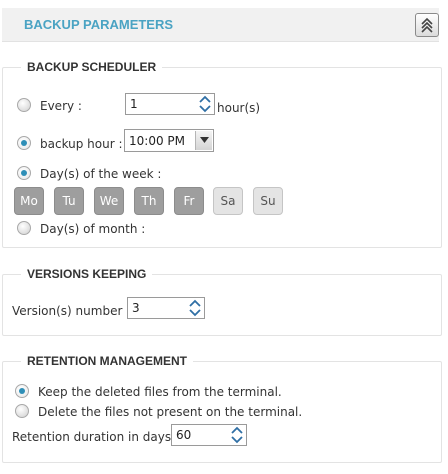 This screenshot has width=448, height=474. What do you see at coordinates (157, 141) in the screenshot?
I see `backup-hour-value: 10:00 PM` at bounding box center [157, 141].